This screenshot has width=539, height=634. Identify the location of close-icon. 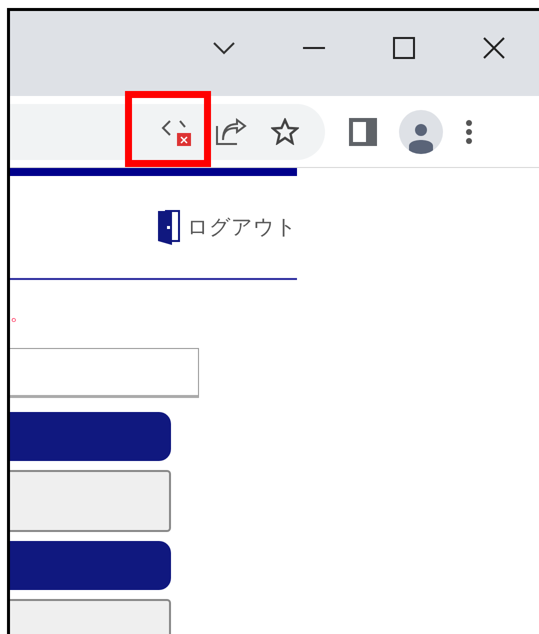
(494, 48).